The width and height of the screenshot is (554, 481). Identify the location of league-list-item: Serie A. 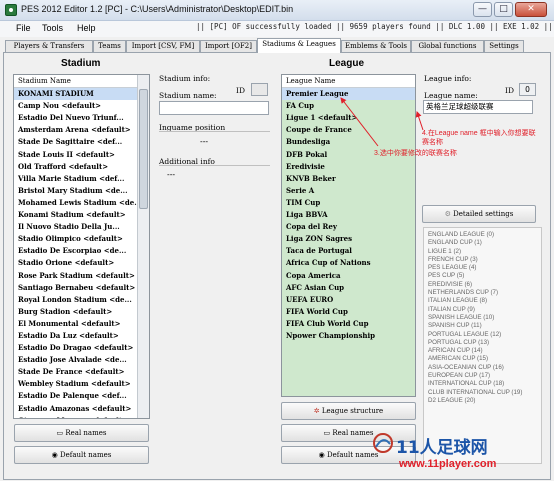
(348, 191).